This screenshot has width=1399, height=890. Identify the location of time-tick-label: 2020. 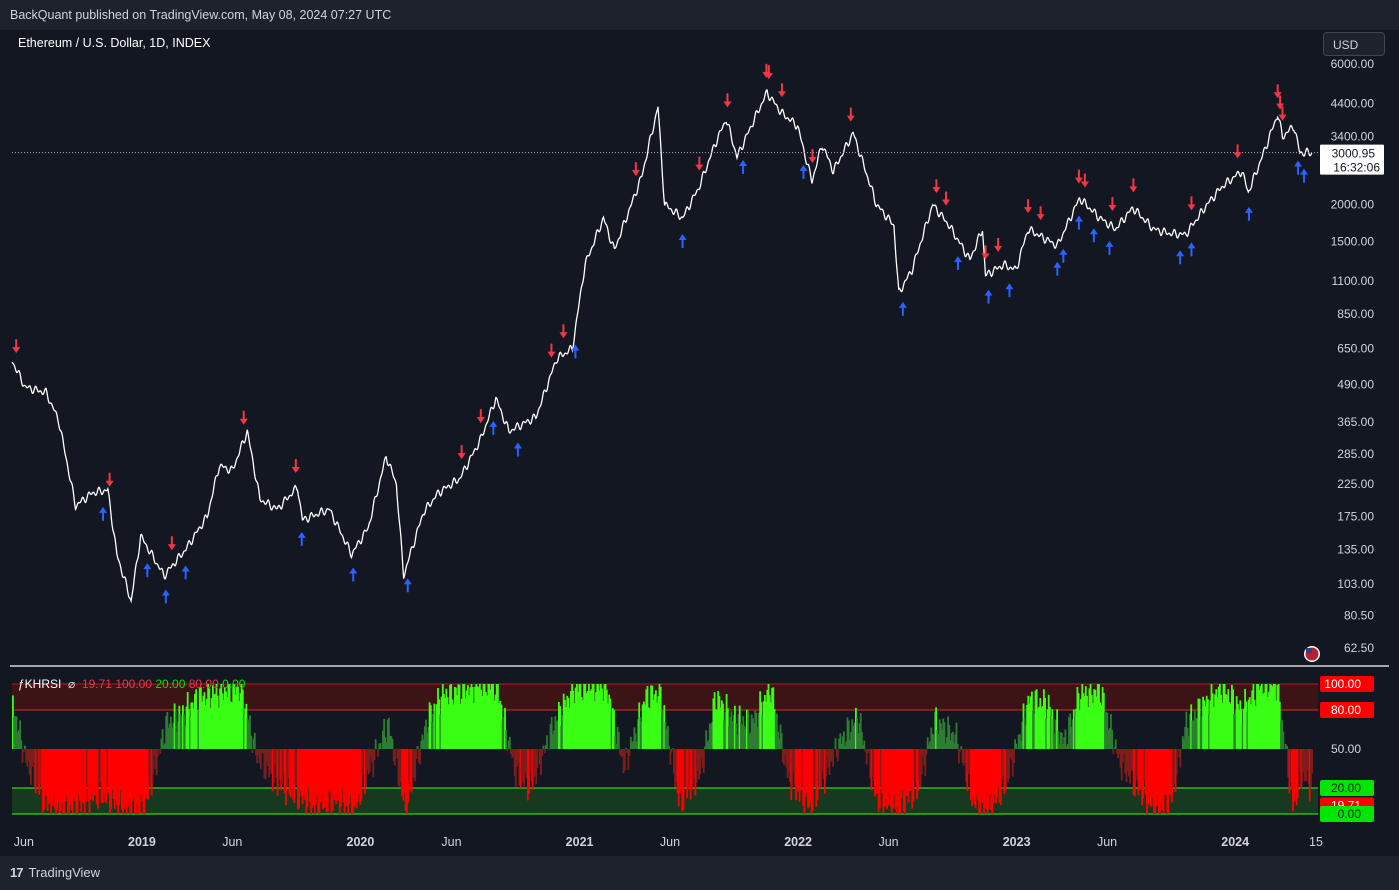
(361, 842).